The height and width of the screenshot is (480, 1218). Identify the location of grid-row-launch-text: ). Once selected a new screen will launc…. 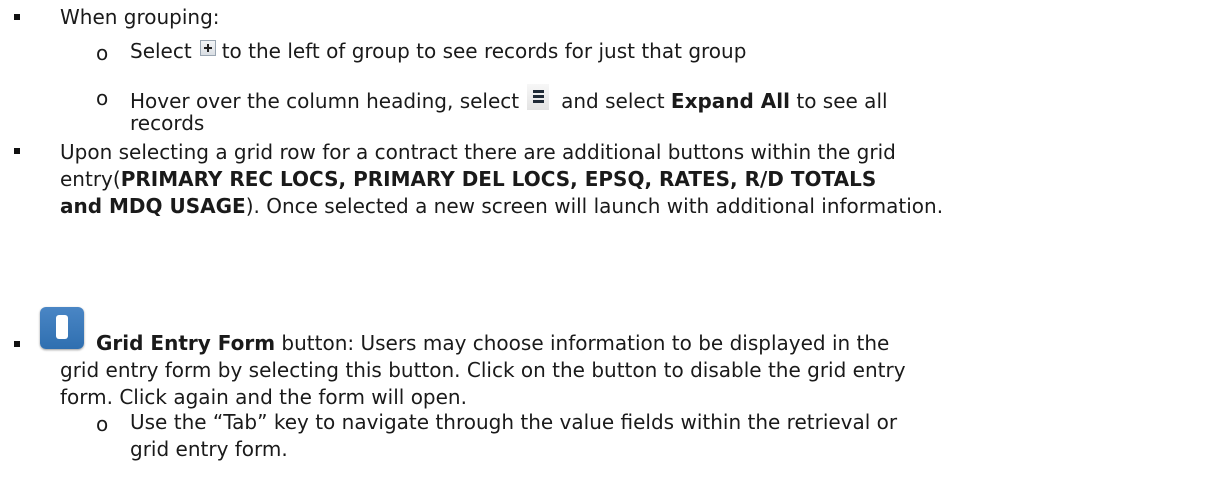
(594, 206).